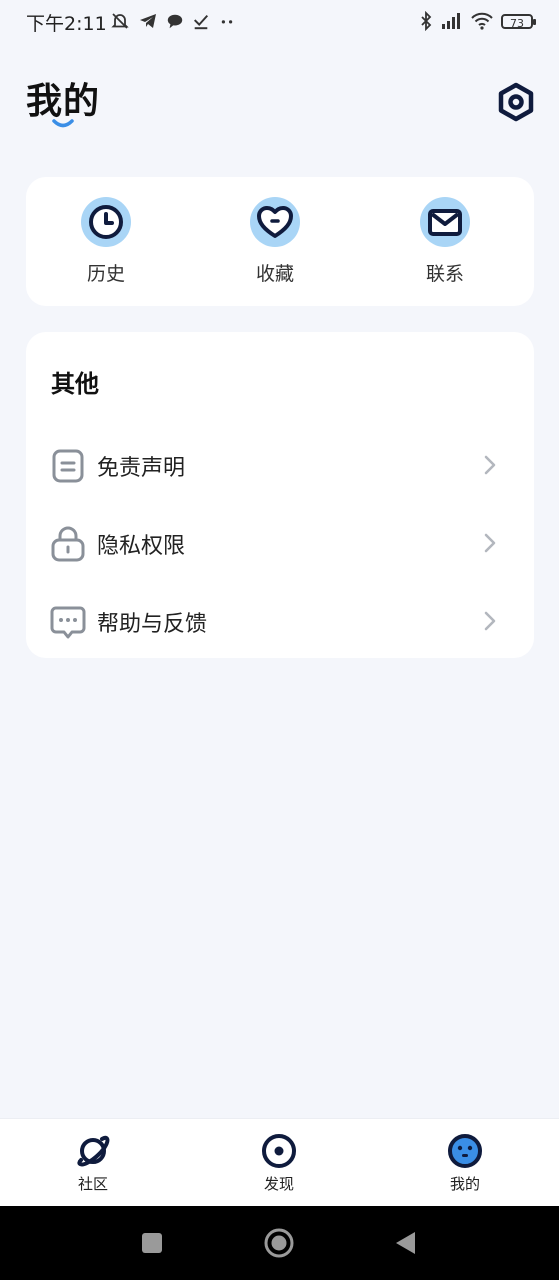 The width and height of the screenshot is (559, 1280). I want to click on title-underline-decoration, so click(63, 123).